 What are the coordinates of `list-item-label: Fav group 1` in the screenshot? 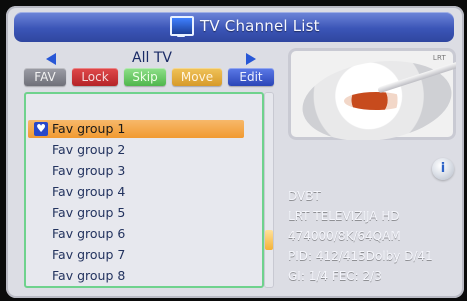 It's located at (89, 128).